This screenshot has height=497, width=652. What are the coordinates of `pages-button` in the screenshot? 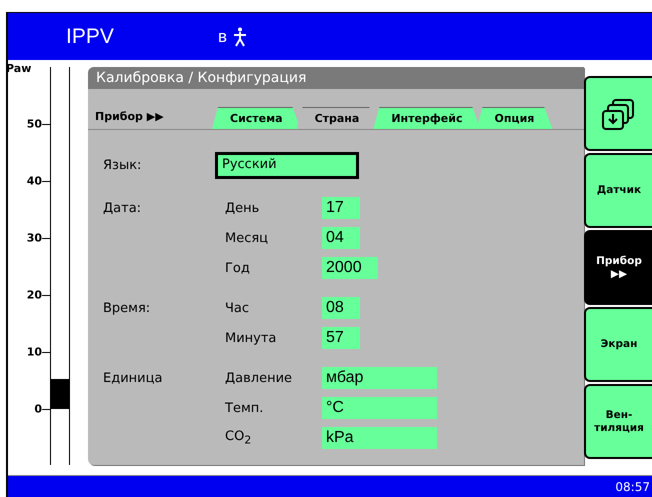 It's located at (618, 113).